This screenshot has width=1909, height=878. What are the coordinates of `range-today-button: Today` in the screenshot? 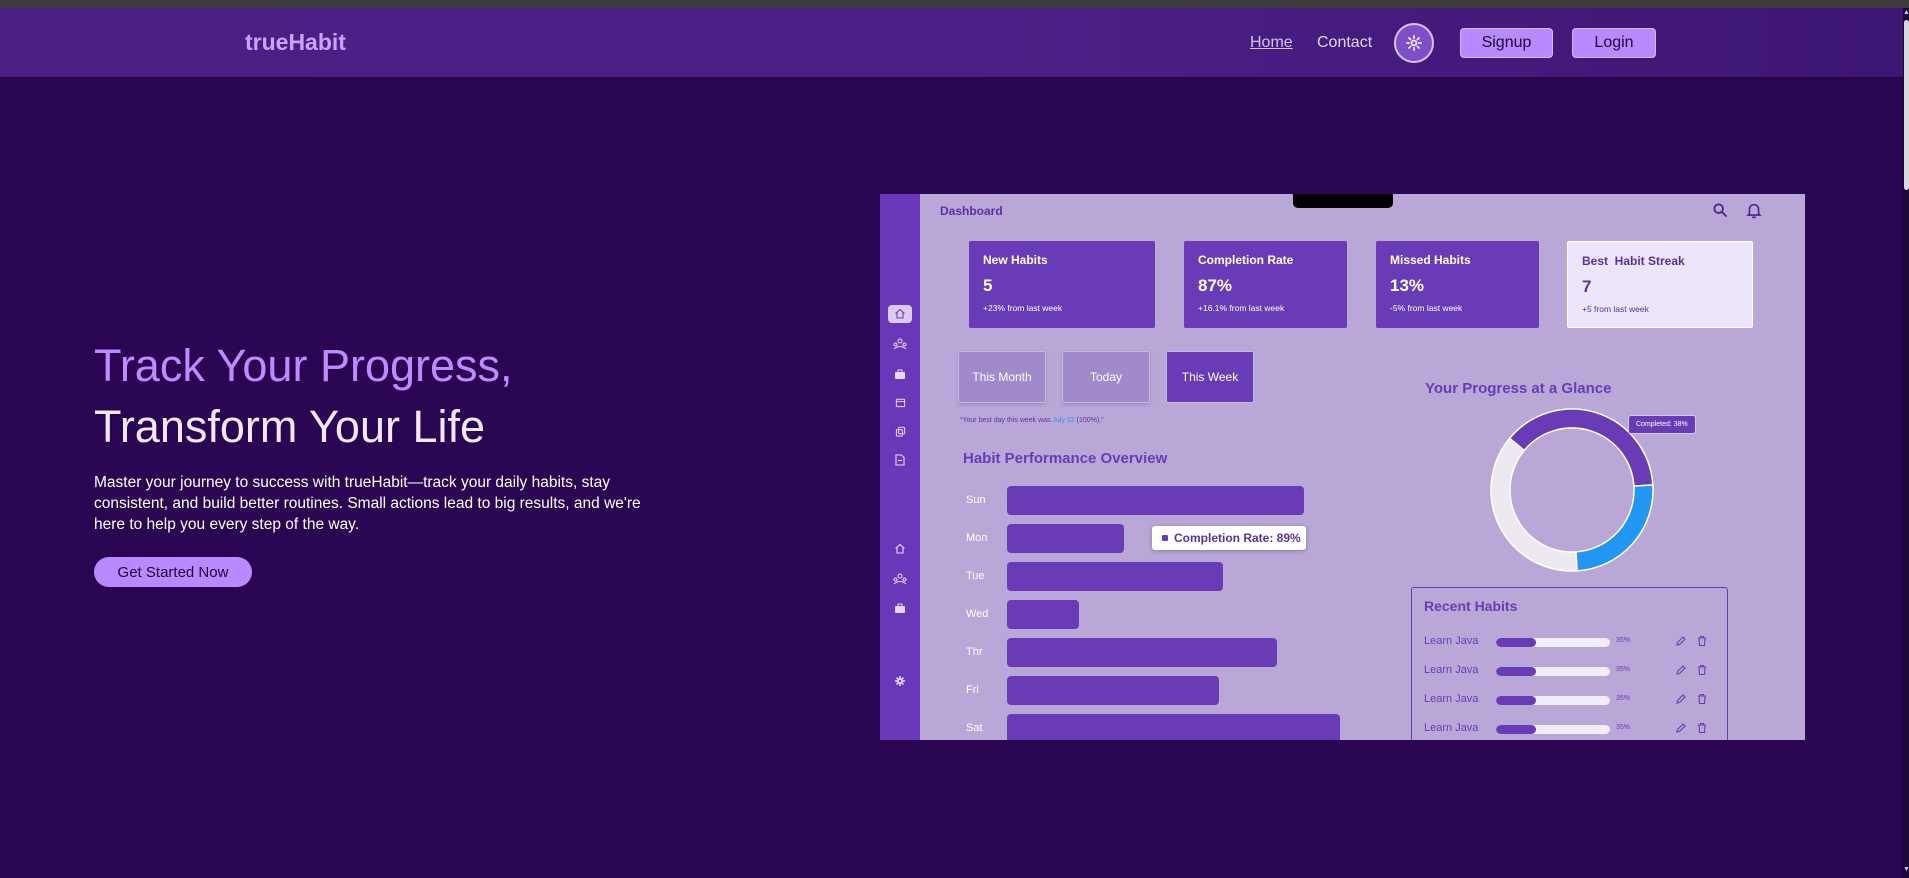 It's located at (1106, 377).